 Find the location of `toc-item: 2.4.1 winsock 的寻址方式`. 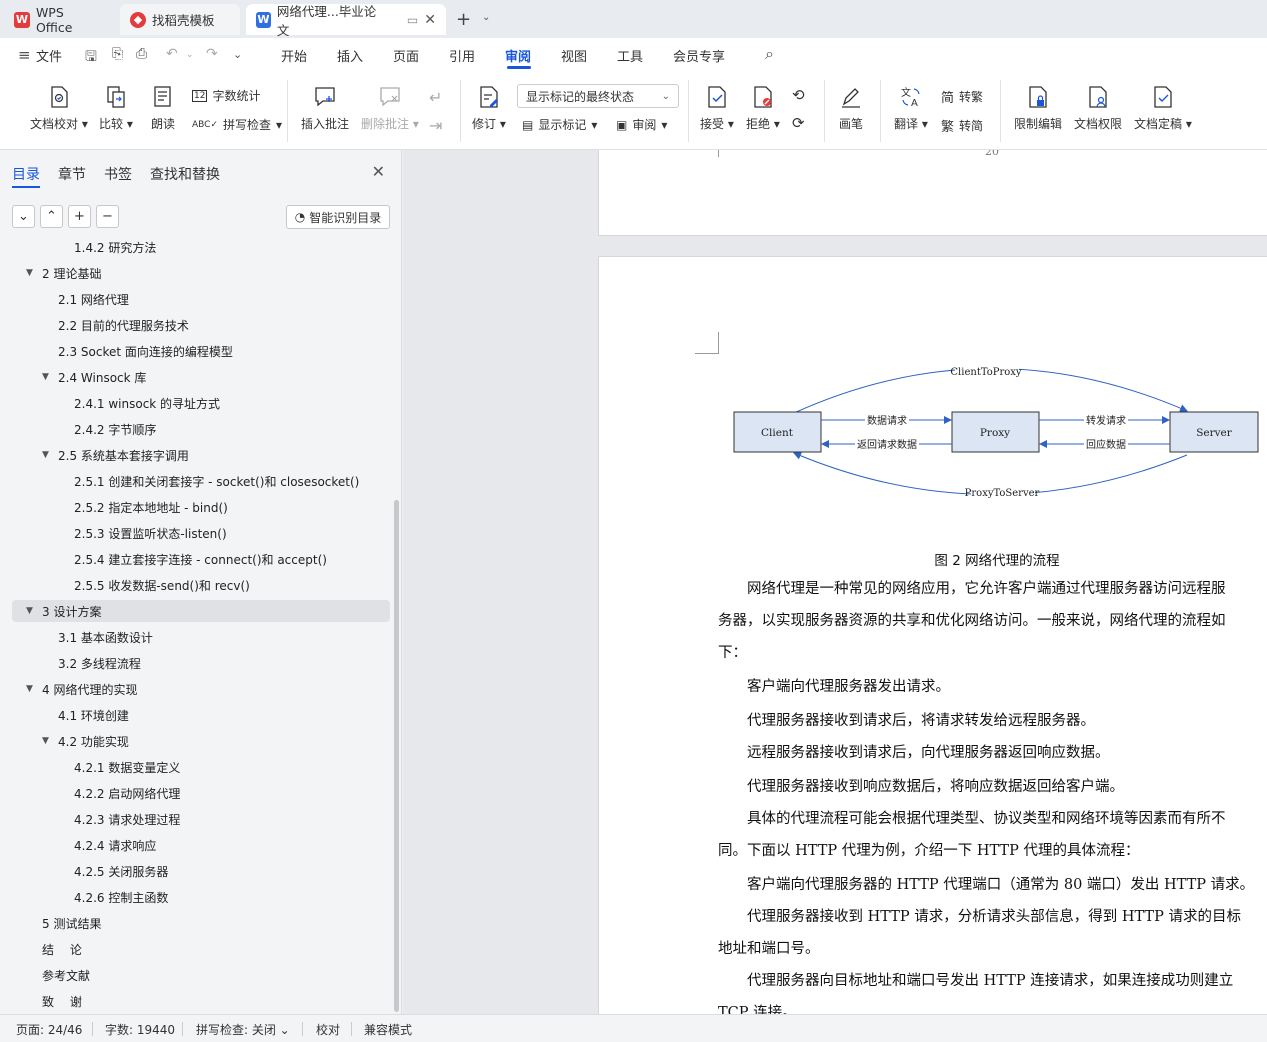

toc-item: 2.4.1 winsock 的寻址方式 is located at coordinates (201, 403).